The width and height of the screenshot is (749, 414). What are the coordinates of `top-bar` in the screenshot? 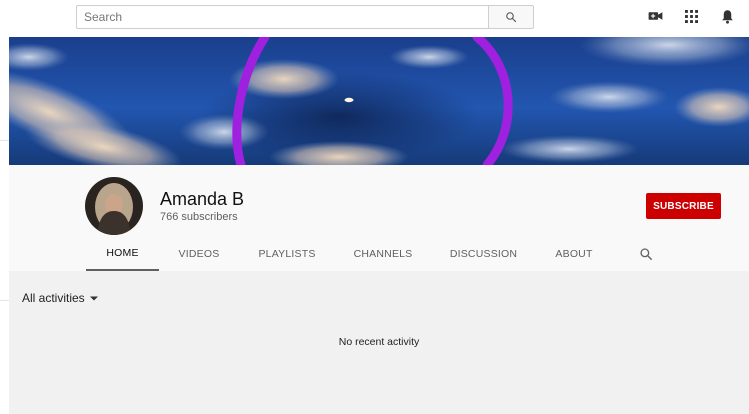 It's located at (374, 18).